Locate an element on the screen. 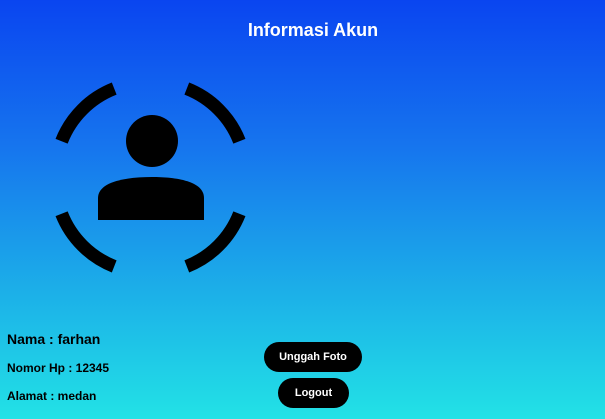 Image resolution: width=605 pixels, height=419 pixels. profile-phone: Nomor Hp : 12345 is located at coordinates (58, 368).